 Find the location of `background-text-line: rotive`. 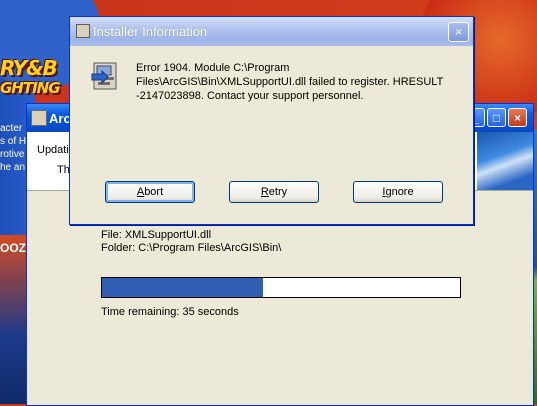

background-text-line: rotive is located at coordinates (12, 154).